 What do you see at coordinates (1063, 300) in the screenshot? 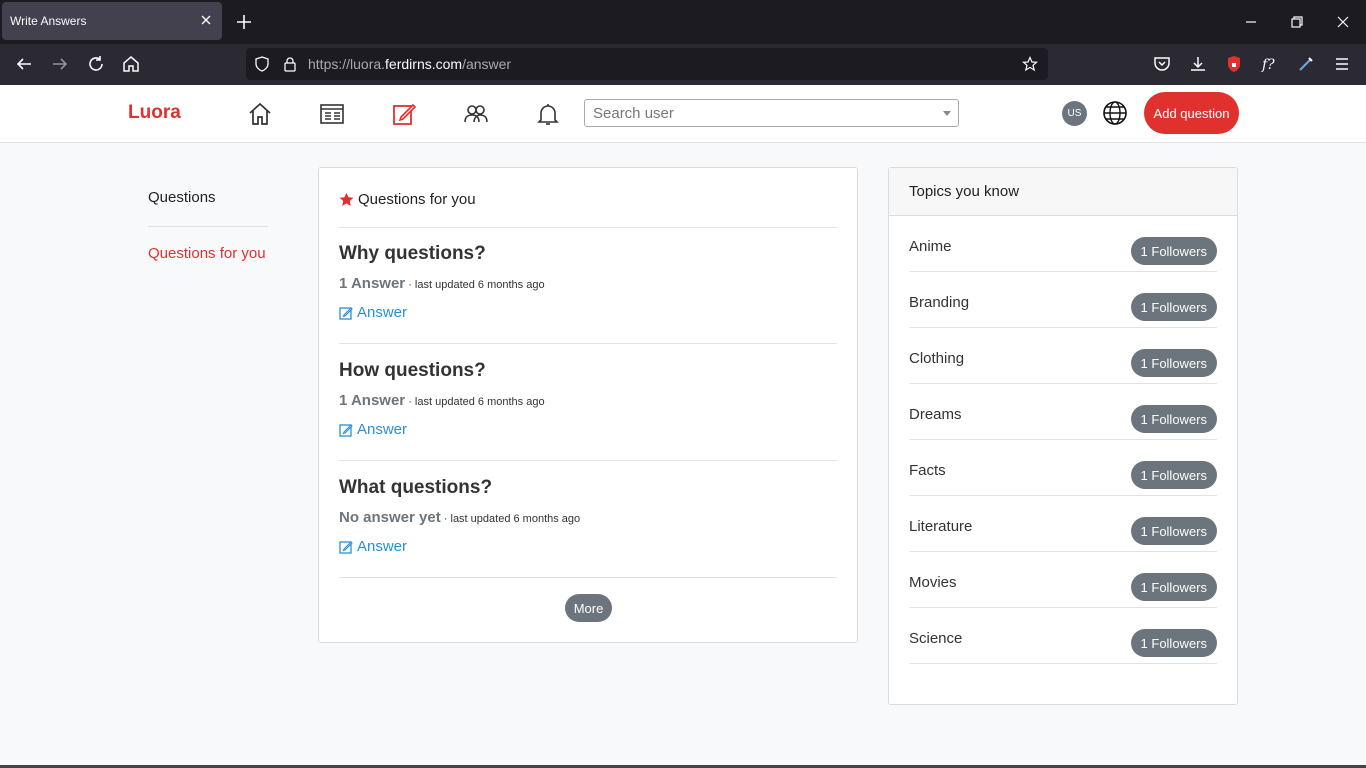
I see `topic-row: Branding 1 Followers` at bounding box center [1063, 300].